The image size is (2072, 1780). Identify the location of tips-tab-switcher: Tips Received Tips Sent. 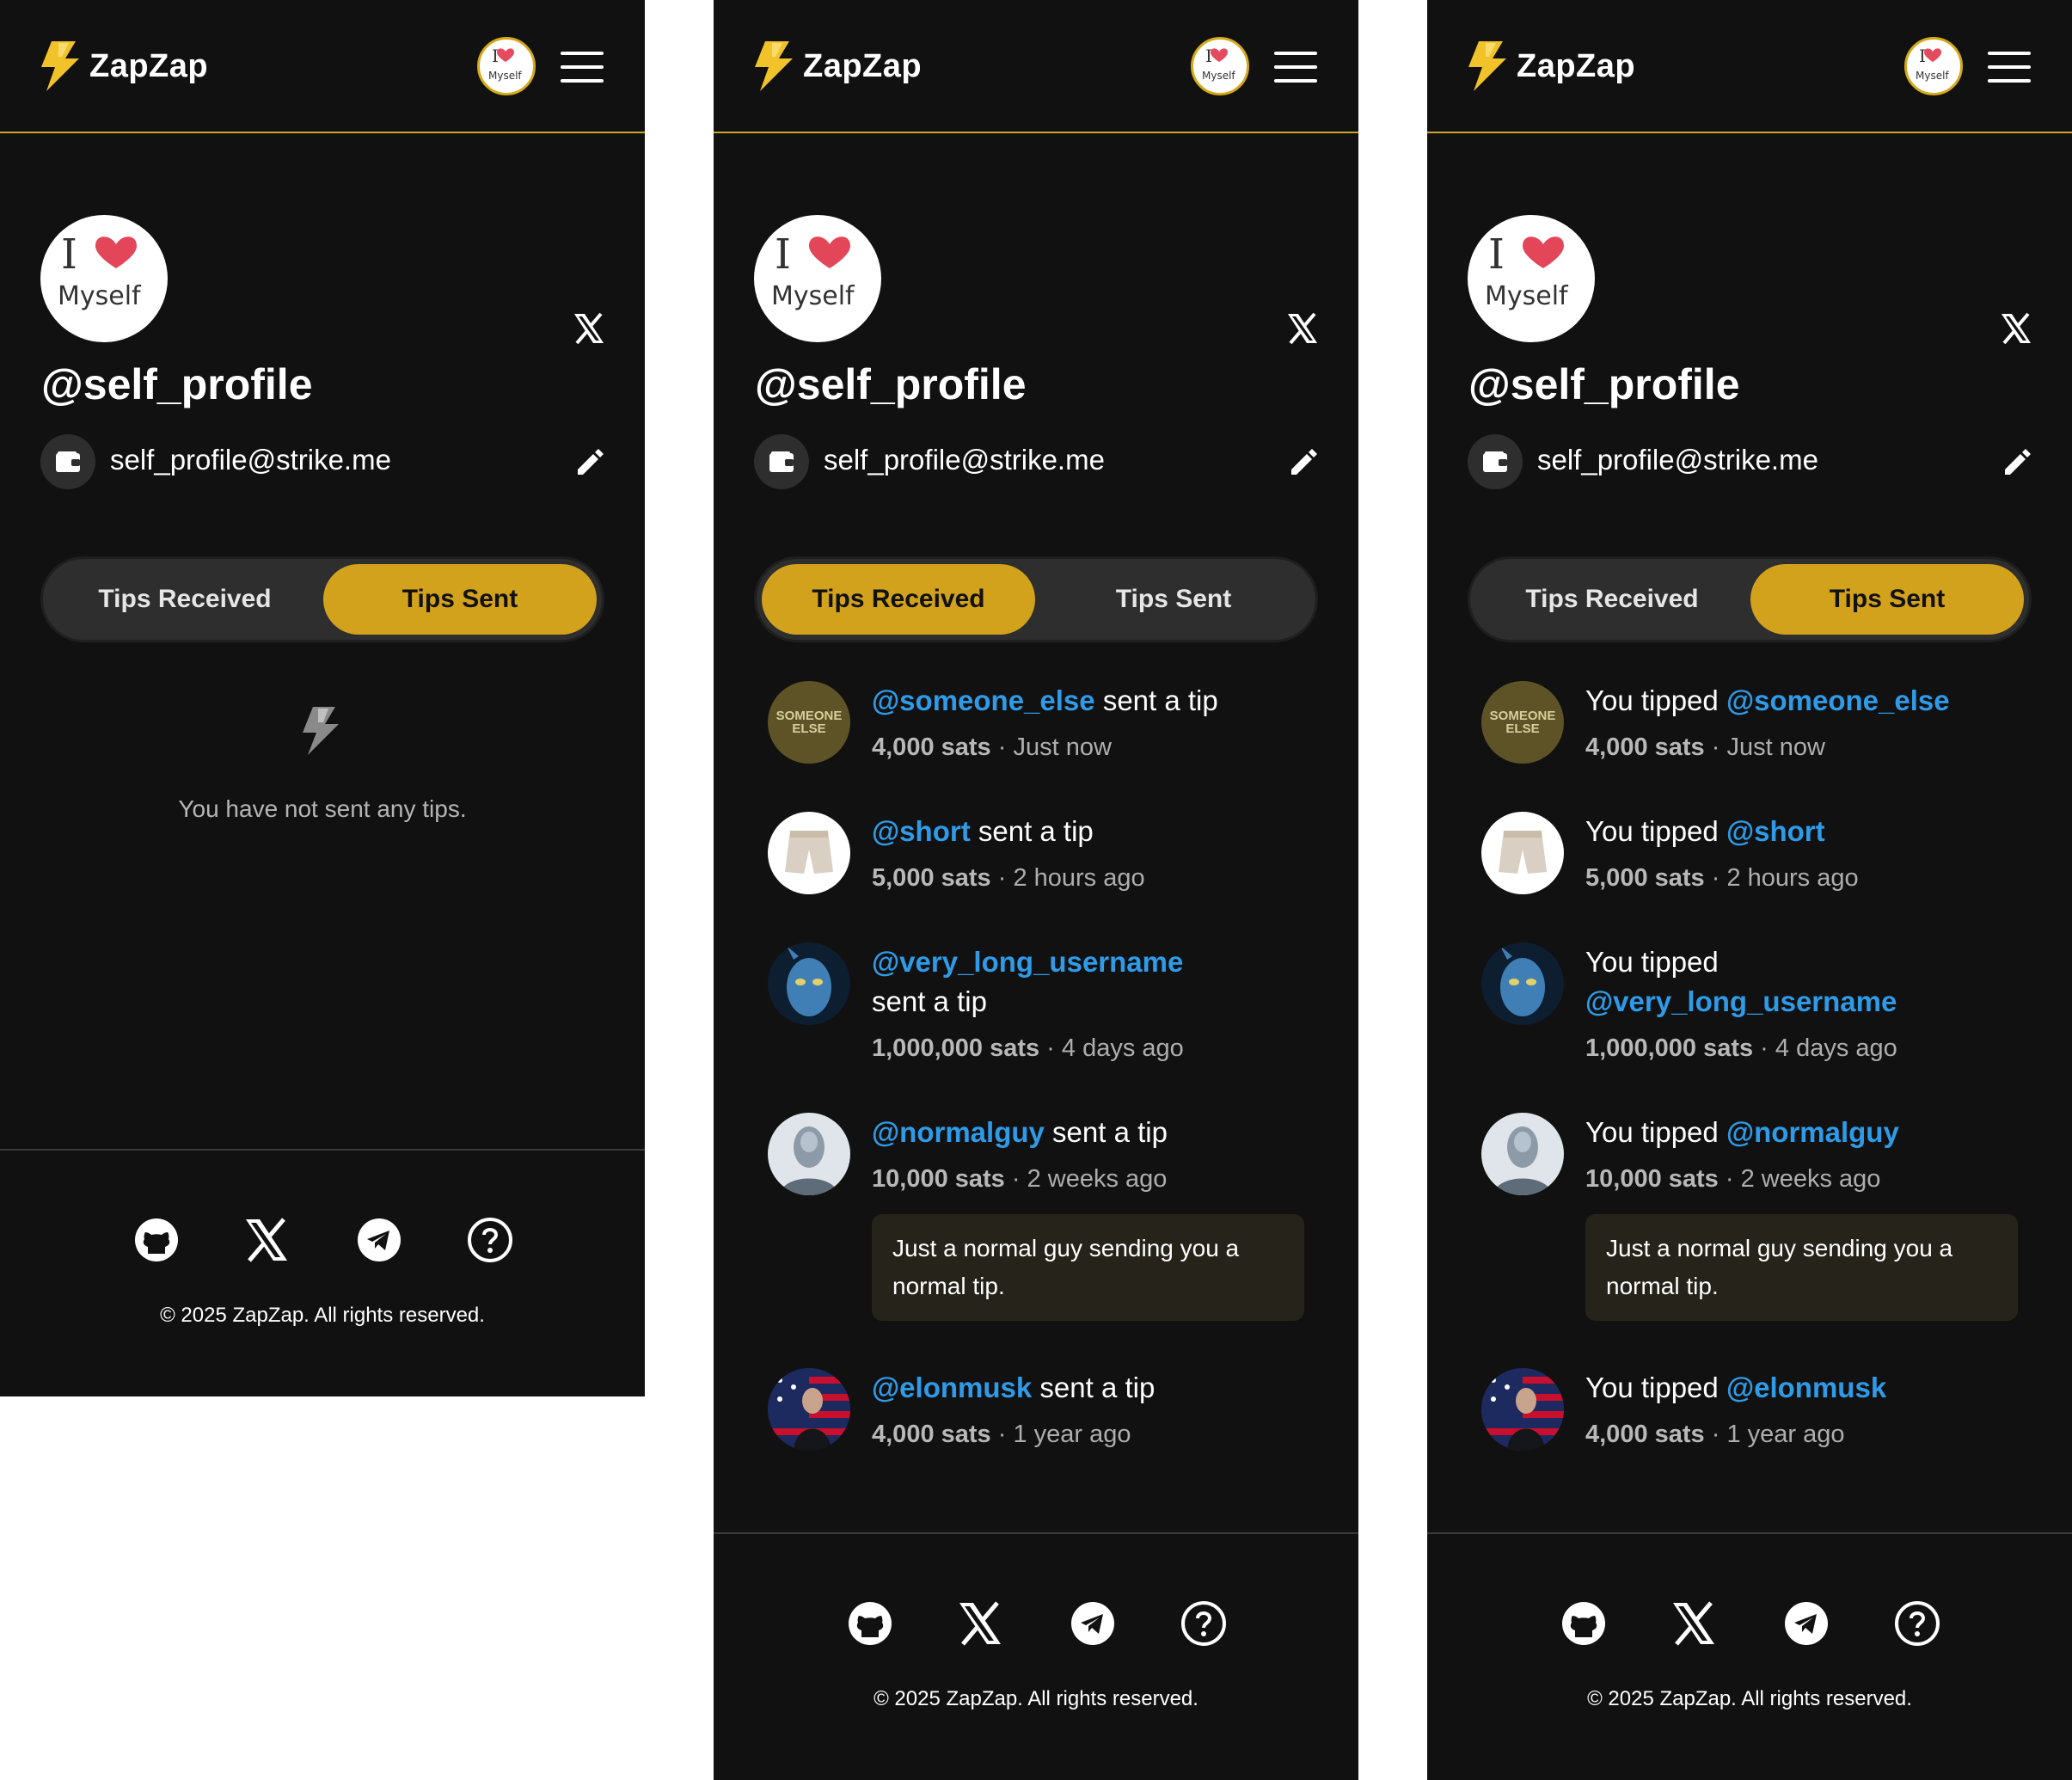
(1750, 599).